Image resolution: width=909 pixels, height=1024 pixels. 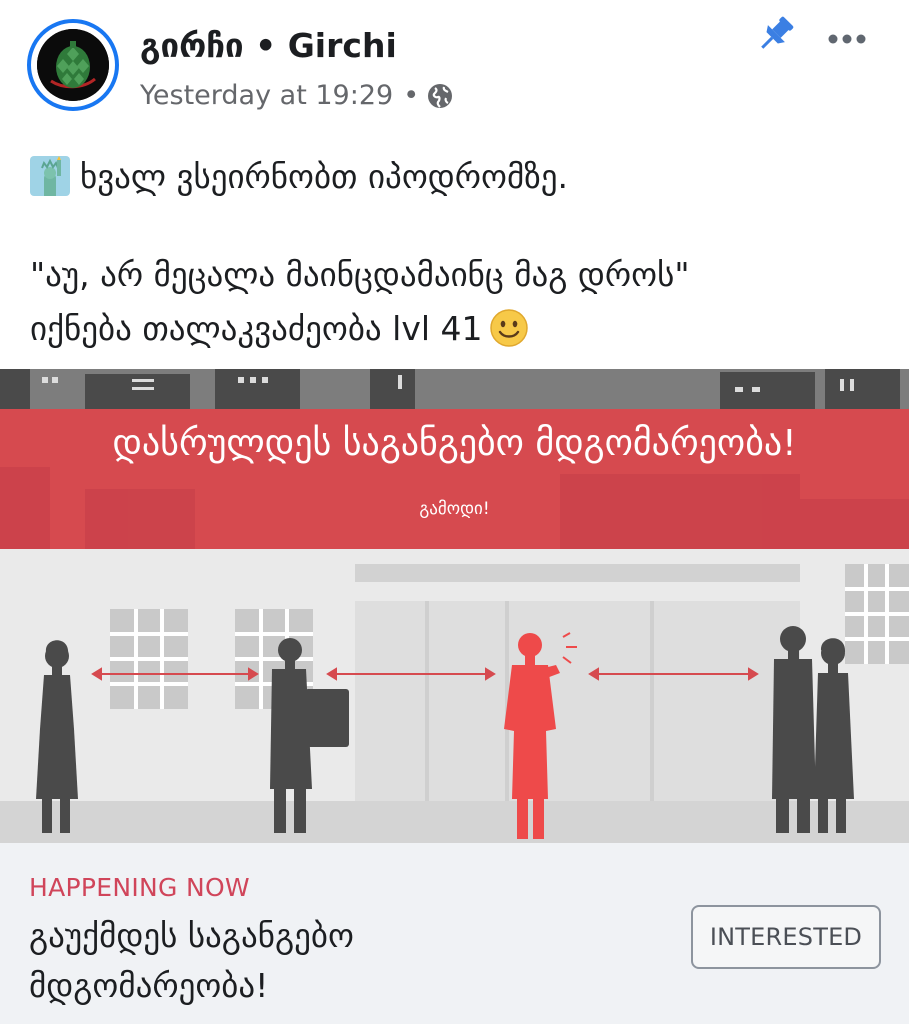 What do you see at coordinates (191, 935) in the screenshot?
I see `event-title-line-1: გაუქმდეს საგანგებო` at bounding box center [191, 935].